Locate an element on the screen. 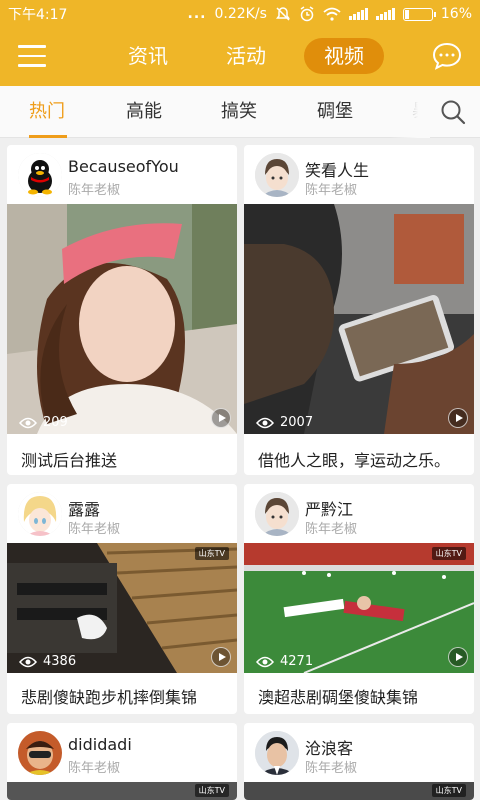 The width and height of the screenshot is (480, 800). tab-news: 资讯 is located at coordinates (148, 56).